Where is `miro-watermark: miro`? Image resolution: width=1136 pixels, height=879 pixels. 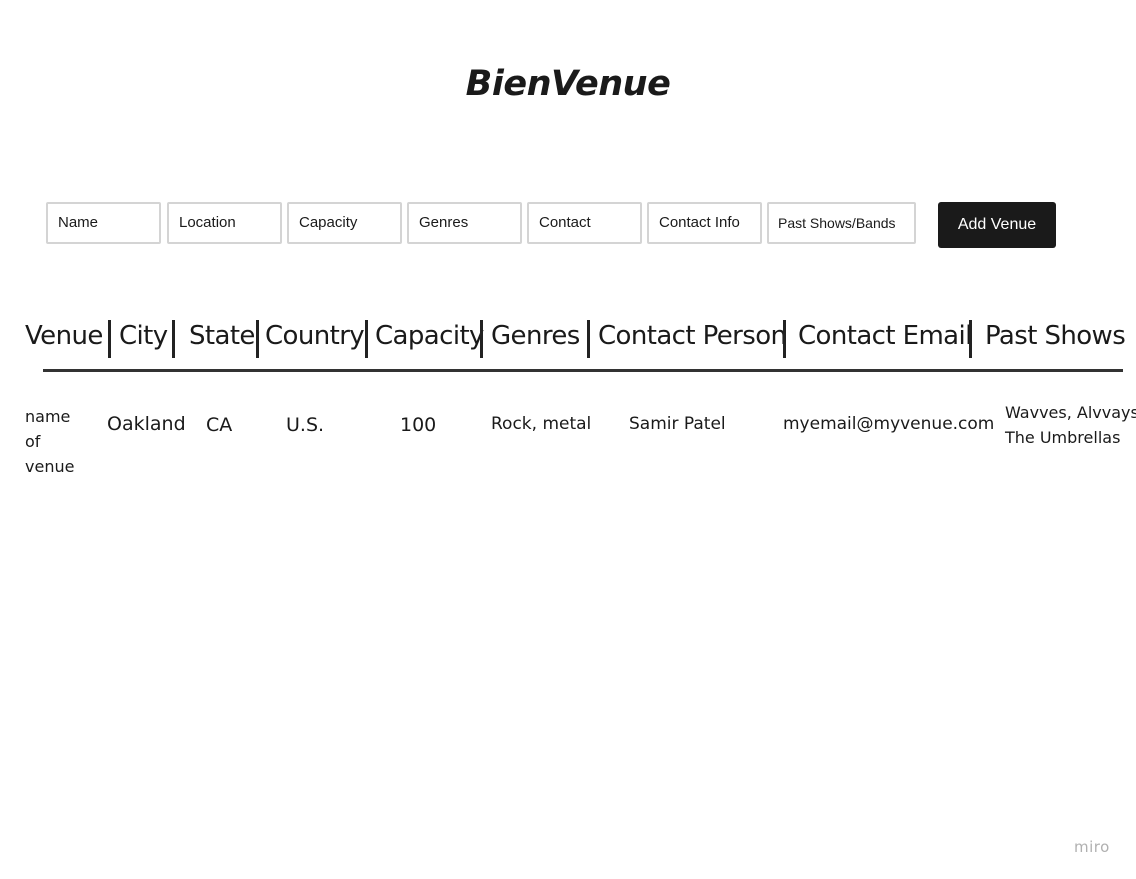 miro-watermark: miro is located at coordinates (1092, 847).